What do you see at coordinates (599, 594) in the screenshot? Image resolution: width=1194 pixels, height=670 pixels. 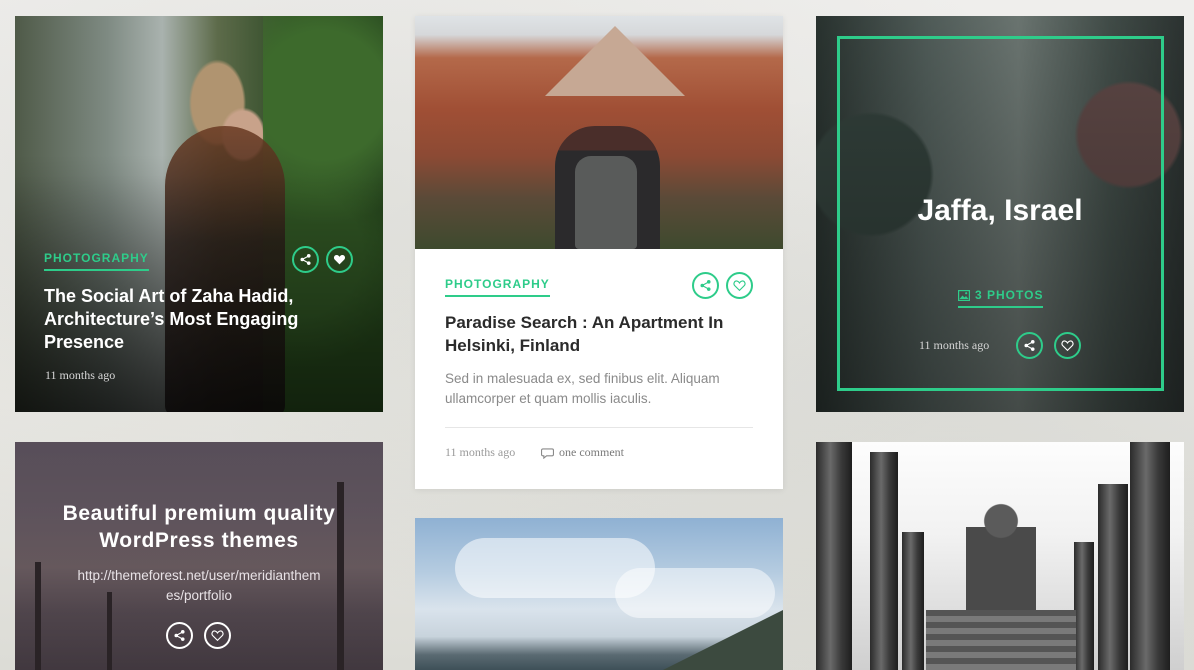 I see `post-card-landscape` at bounding box center [599, 594].